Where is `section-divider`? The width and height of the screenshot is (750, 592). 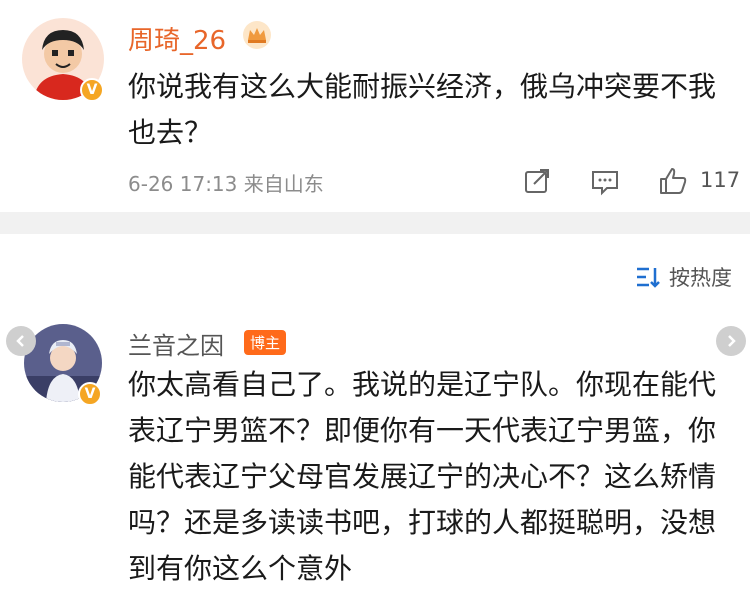
section-divider is located at coordinates (375, 223).